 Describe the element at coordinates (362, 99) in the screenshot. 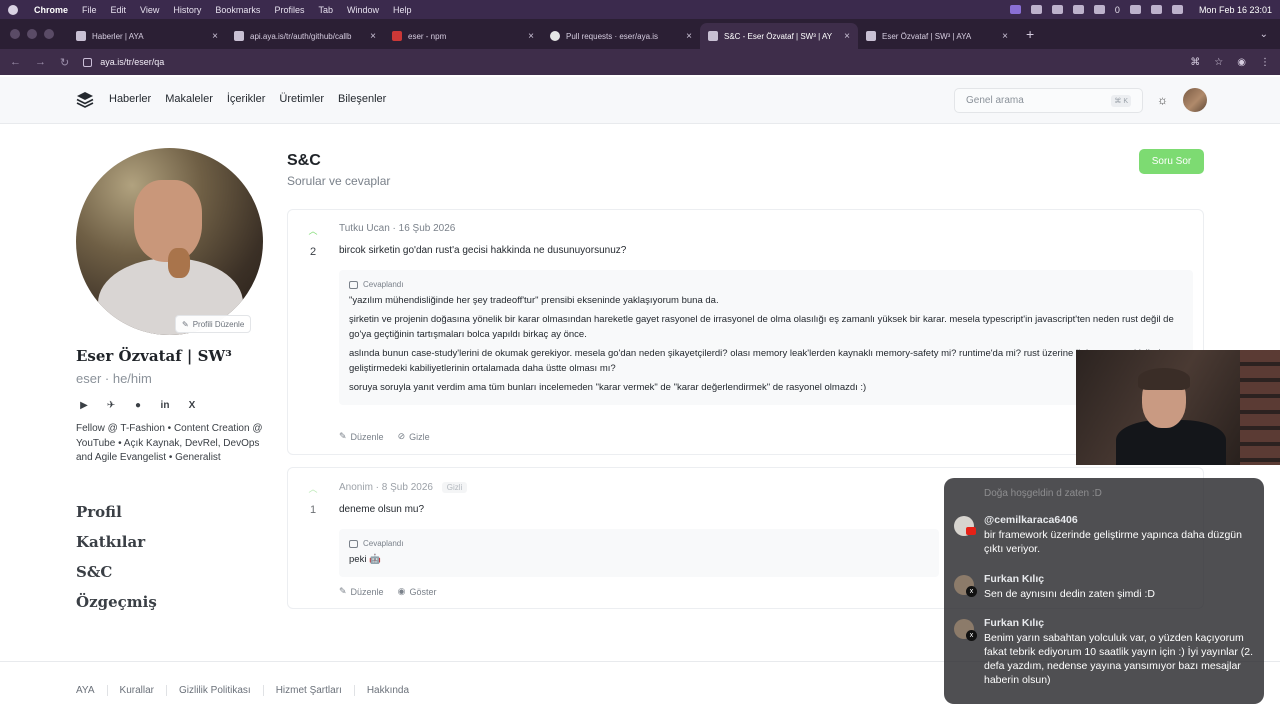

I see `nav-bilesenler: Bileşenler` at that location.